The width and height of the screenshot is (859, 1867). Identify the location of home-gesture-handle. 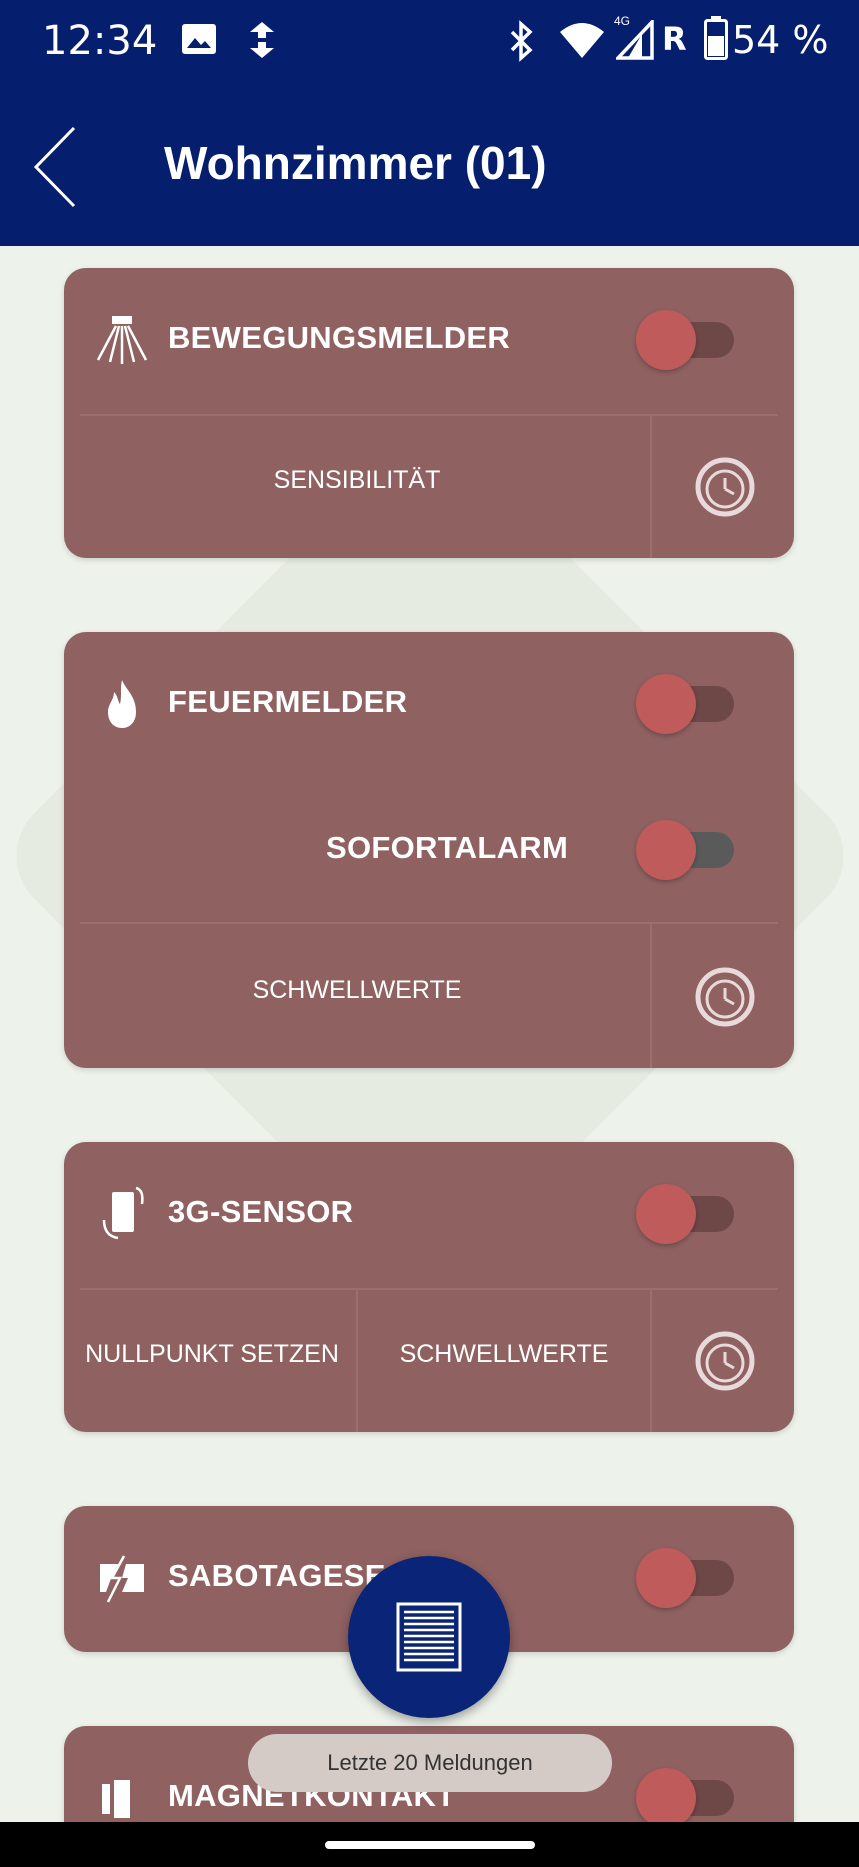
(430, 1845).